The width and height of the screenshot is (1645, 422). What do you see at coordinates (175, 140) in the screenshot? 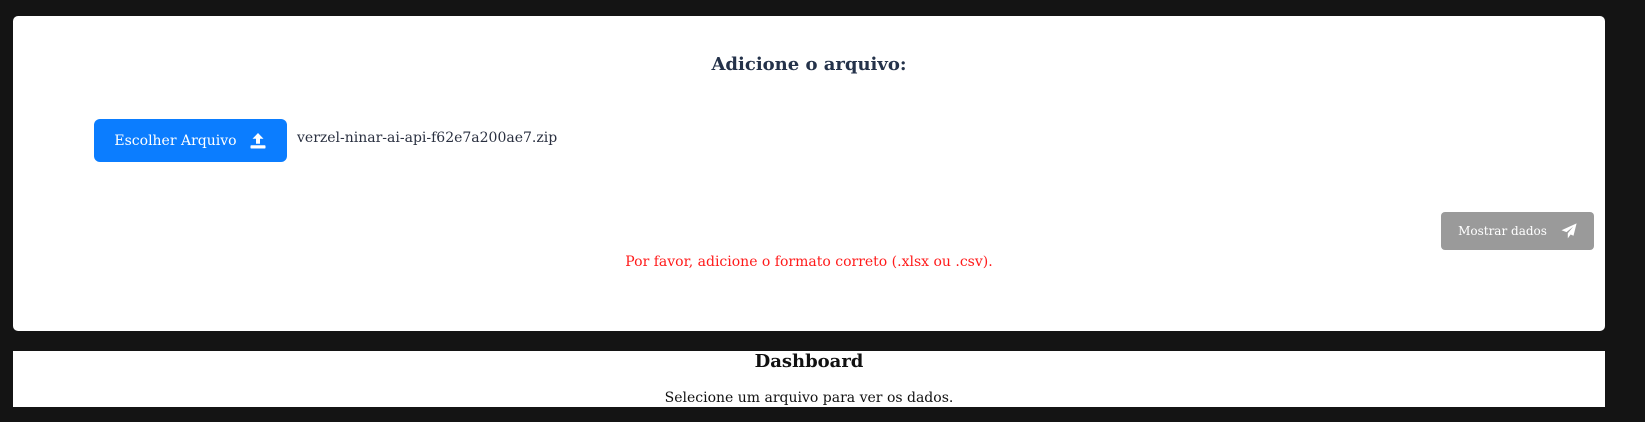
I see `choose-file-label: Escolher Arquivo` at bounding box center [175, 140].